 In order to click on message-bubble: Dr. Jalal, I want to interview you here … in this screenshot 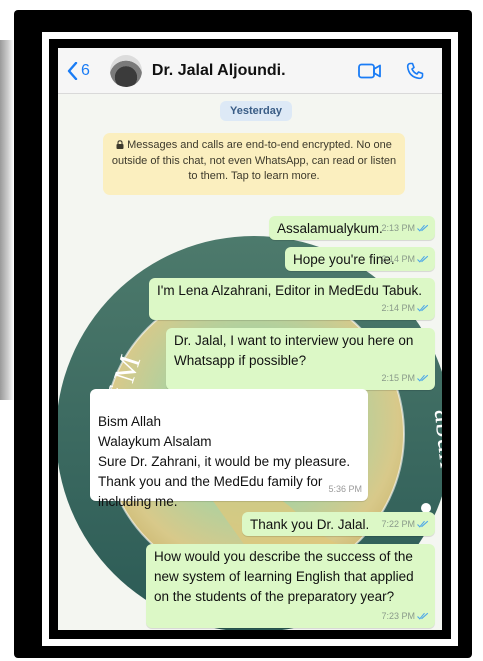, I will do `click(300, 359)`.